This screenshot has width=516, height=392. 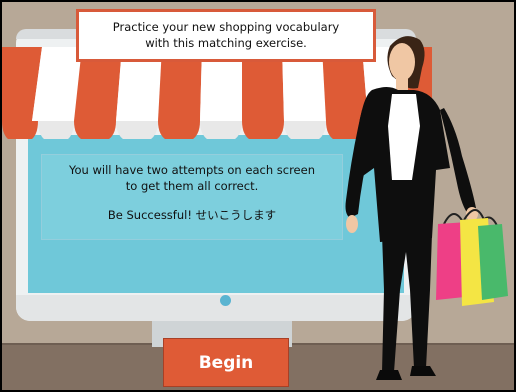 What do you see at coordinates (225, 300) in the screenshot?
I see `power-dot-icon` at bounding box center [225, 300].